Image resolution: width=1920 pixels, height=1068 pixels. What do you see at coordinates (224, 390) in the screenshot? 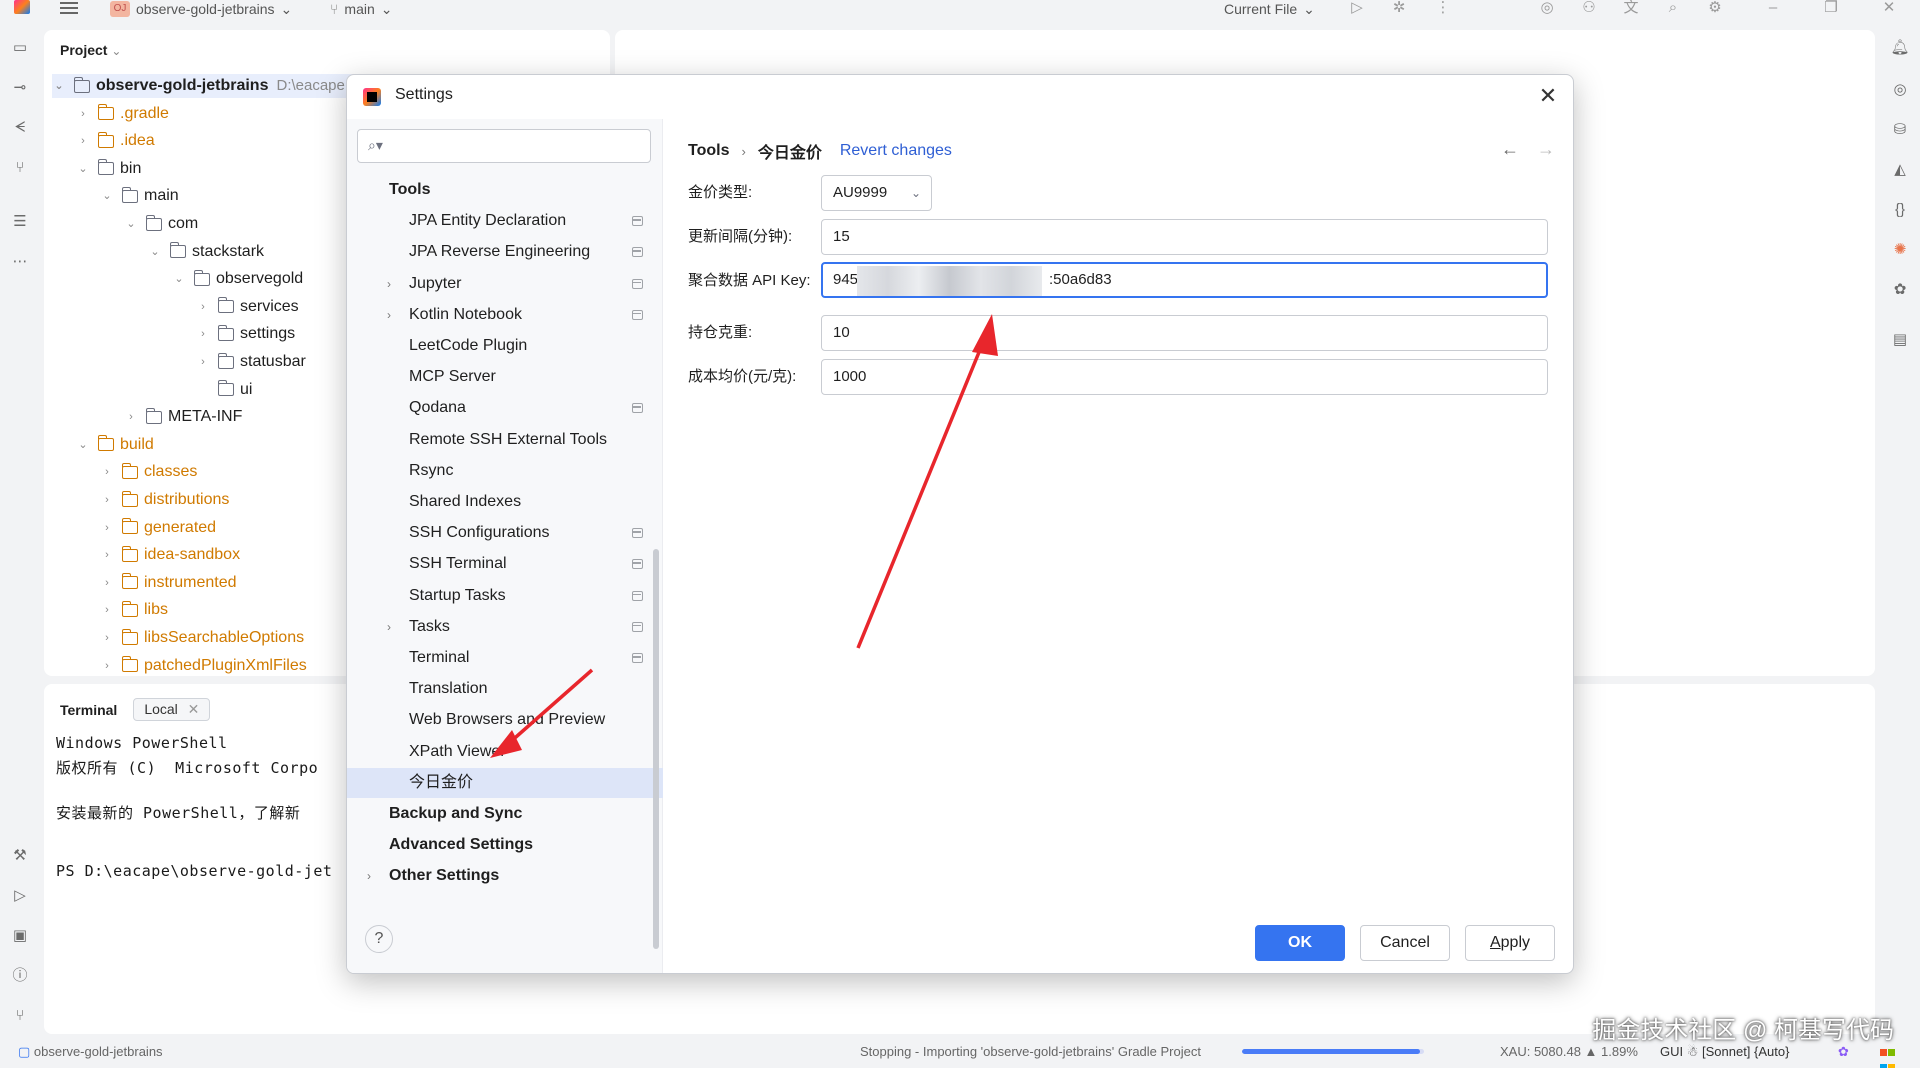
I see `tree-node: ui` at bounding box center [224, 390].